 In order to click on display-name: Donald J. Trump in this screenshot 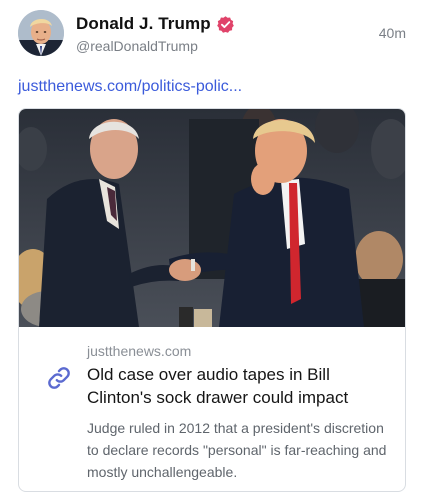, I will do `click(143, 24)`.